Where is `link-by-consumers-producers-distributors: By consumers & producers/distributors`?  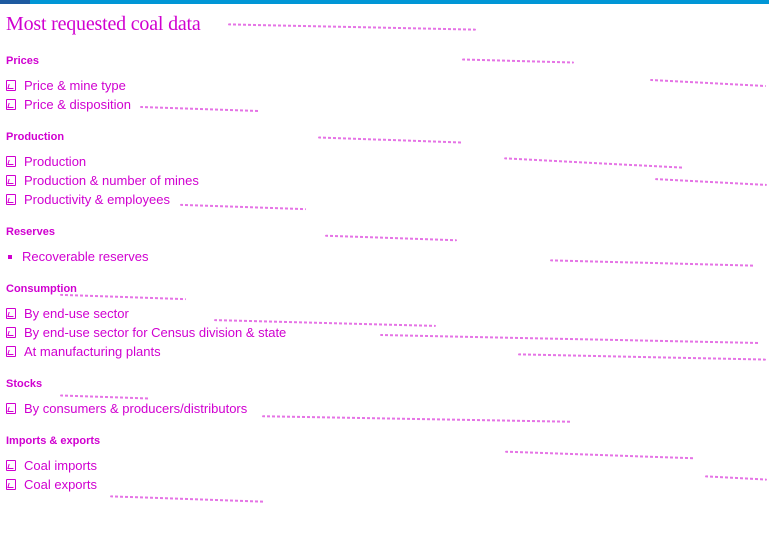 link-by-consumers-producers-distributors: By consumers & producers/distributors is located at coordinates (126, 408).